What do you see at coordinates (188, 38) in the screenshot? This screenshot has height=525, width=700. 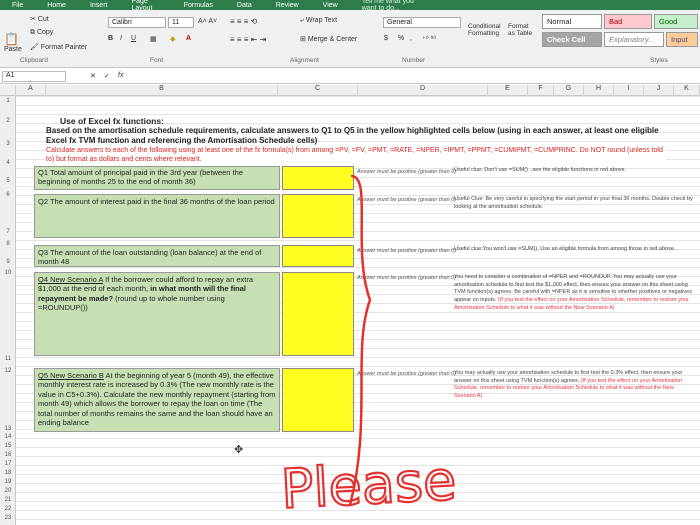 I see `font-color-icon: A` at bounding box center [188, 38].